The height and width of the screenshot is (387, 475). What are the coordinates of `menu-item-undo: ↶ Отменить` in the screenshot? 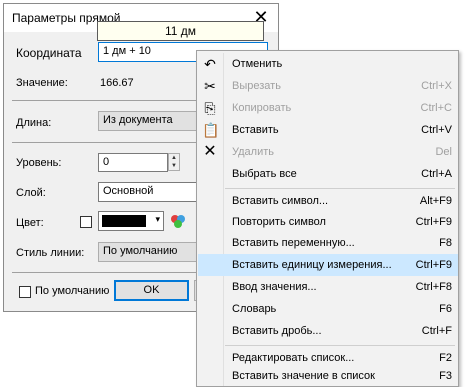 It's located at (328, 64).